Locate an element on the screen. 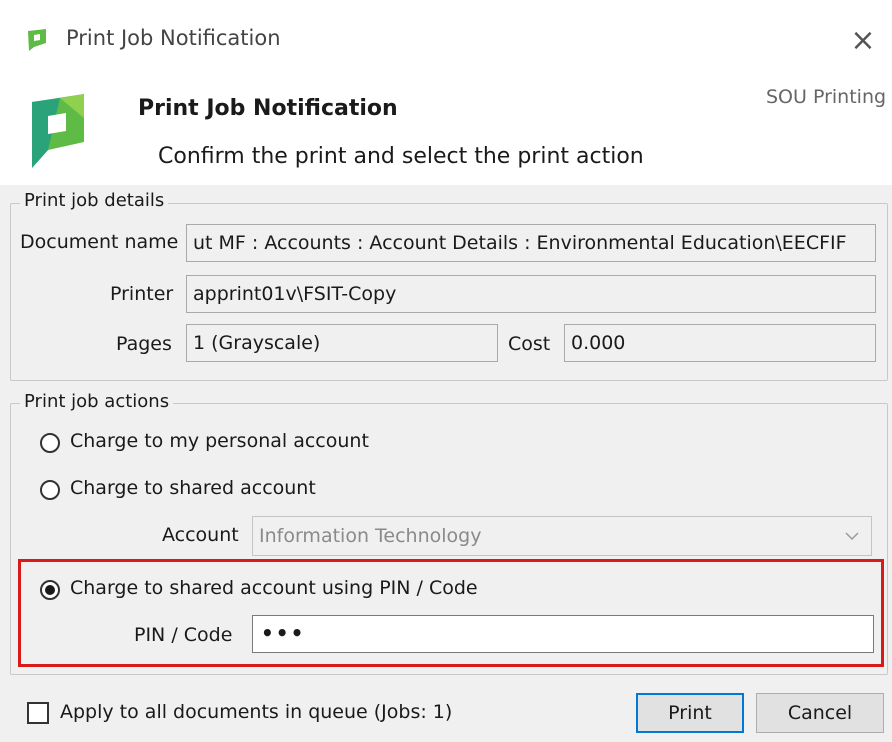  print-button: Print is located at coordinates (690, 713).